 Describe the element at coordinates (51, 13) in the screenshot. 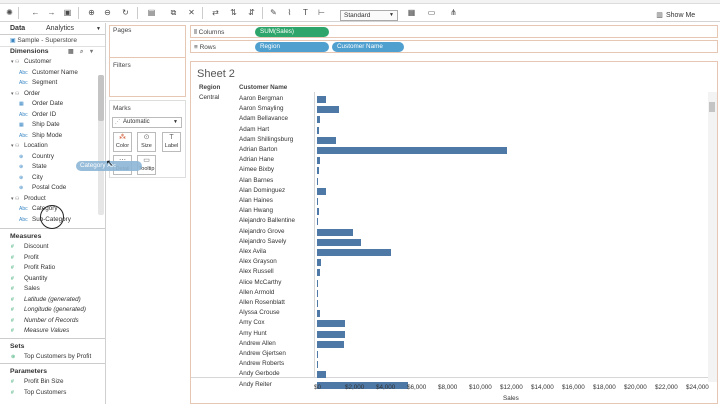

I see `forward-icon: →` at that location.